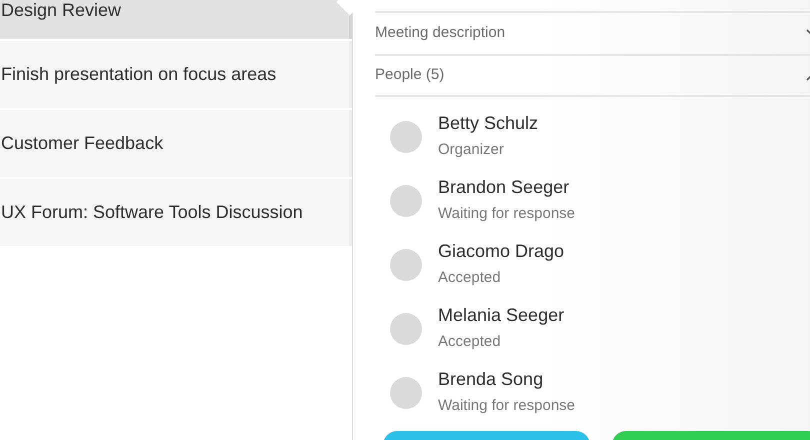 Image resolution: width=810 pixels, height=440 pixels. Describe the element at coordinates (501, 251) in the screenshot. I see `person-name: Giacomo Drago` at that location.